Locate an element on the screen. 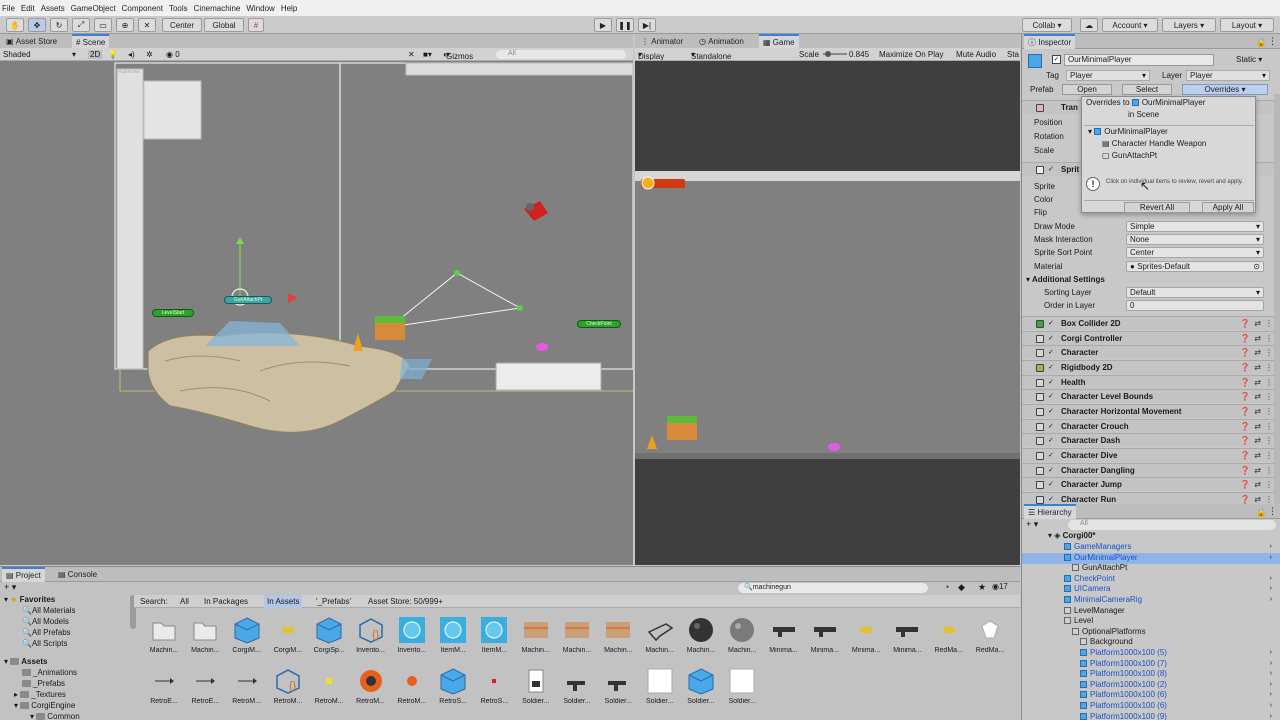  gizmos-dropdown: Gizmos ▾ is located at coordinates (459, 55).